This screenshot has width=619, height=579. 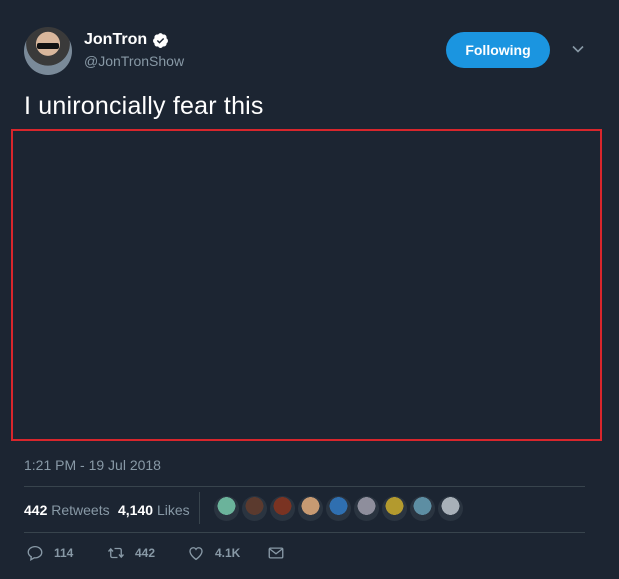 I want to click on likes-label: Likes, so click(x=173, y=510).